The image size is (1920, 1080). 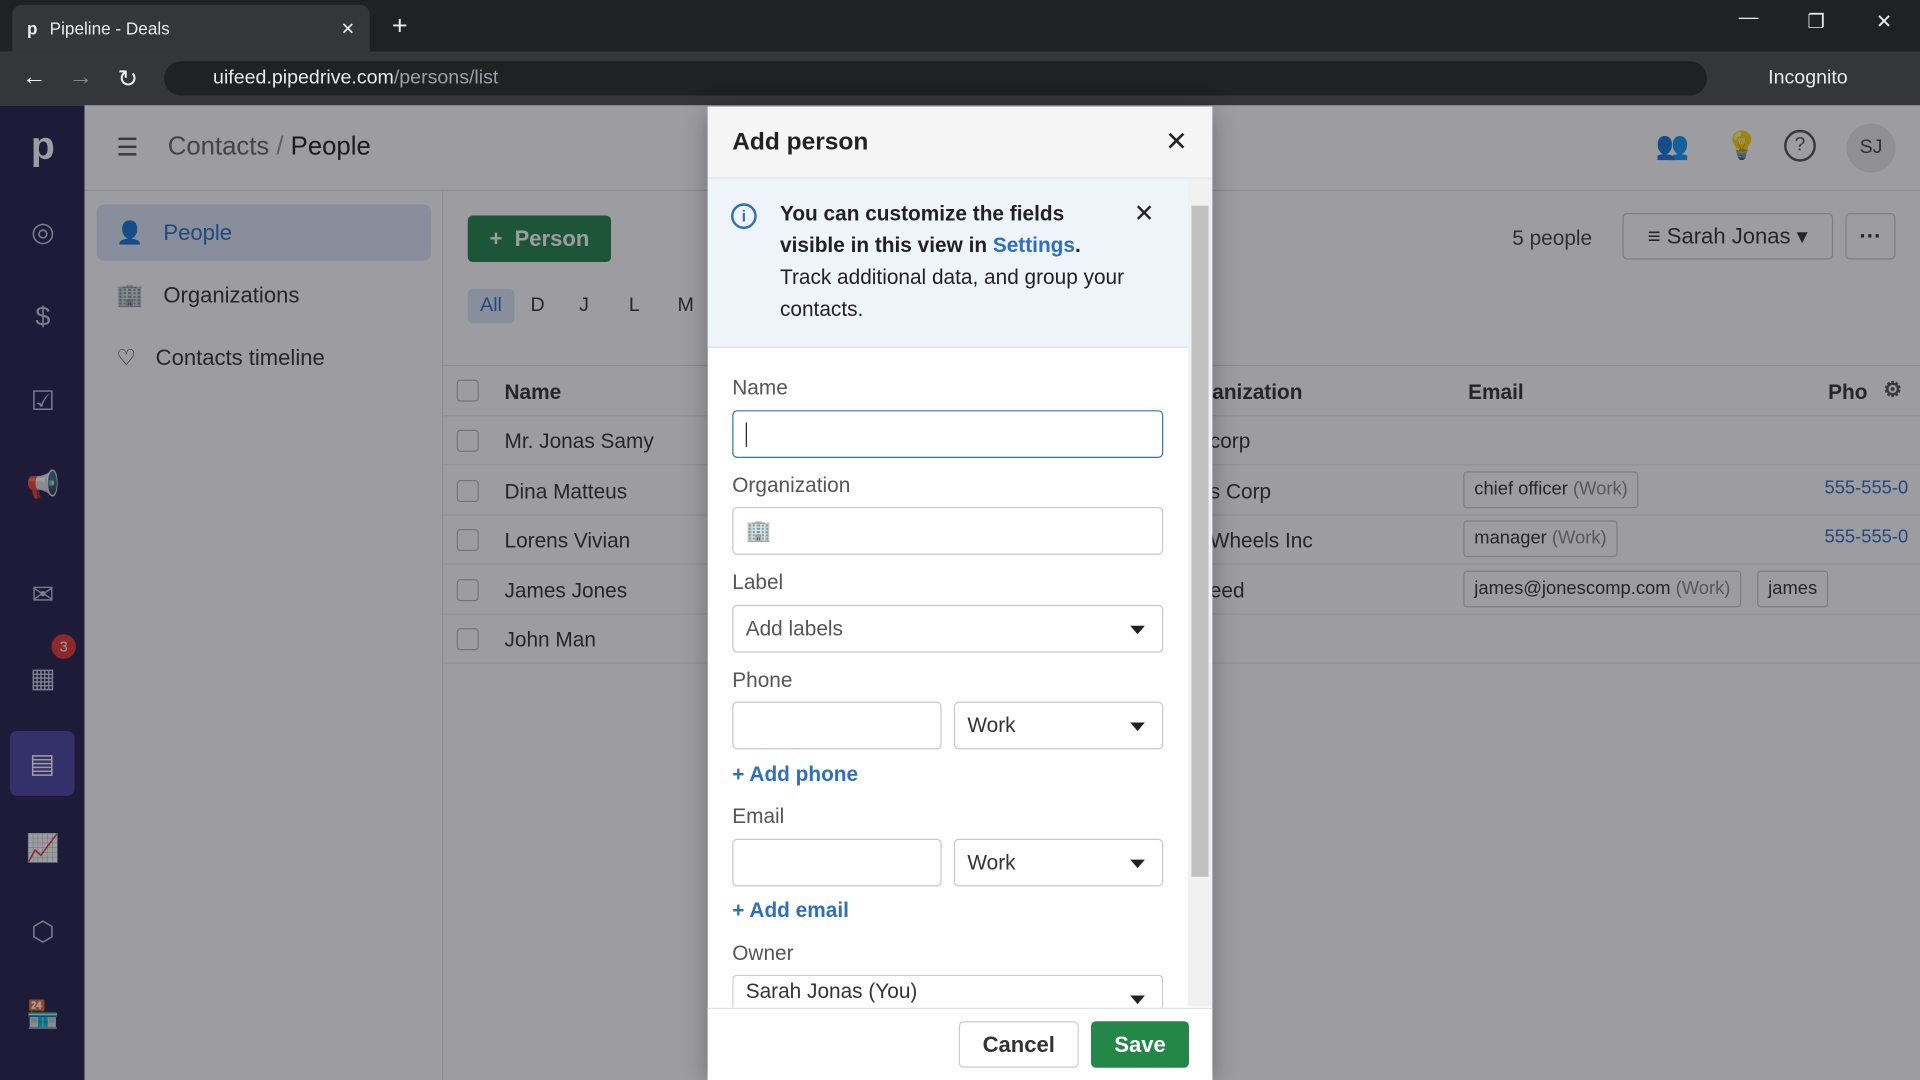 I want to click on settings-link: Settings, so click(x=1034, y=245).